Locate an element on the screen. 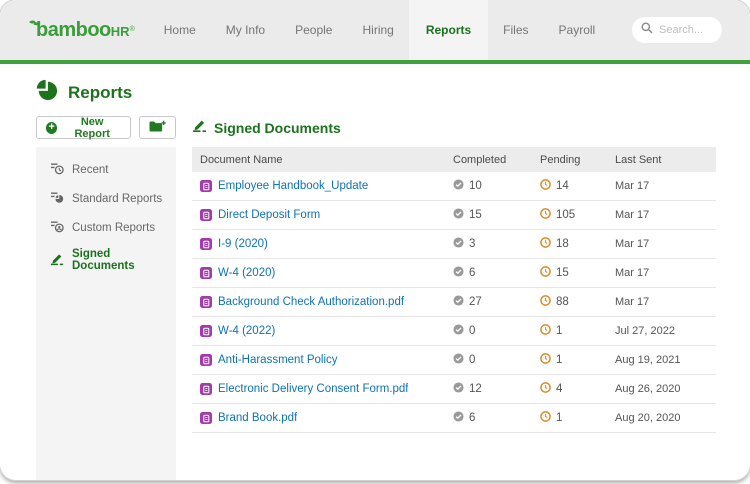  recent-clock-icon is located at coordinates (57, 169).